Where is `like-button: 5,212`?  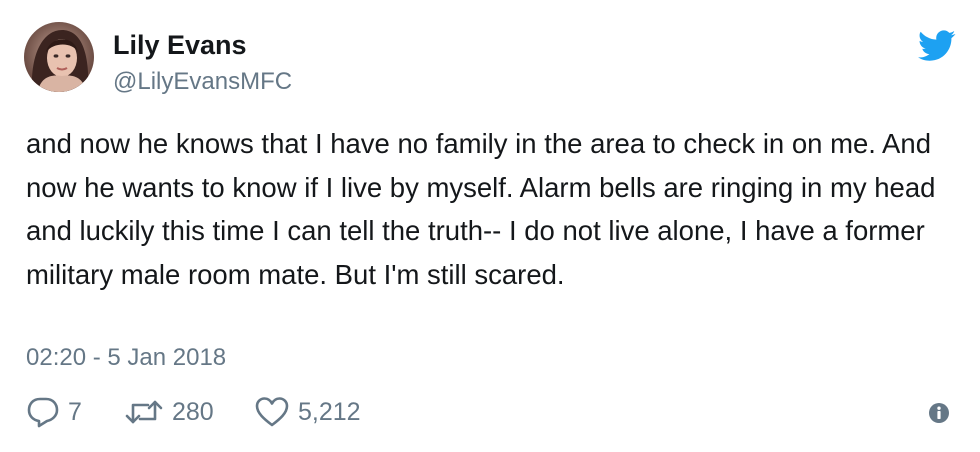 like-button: 5,212 is located at coordinates (307, 412).